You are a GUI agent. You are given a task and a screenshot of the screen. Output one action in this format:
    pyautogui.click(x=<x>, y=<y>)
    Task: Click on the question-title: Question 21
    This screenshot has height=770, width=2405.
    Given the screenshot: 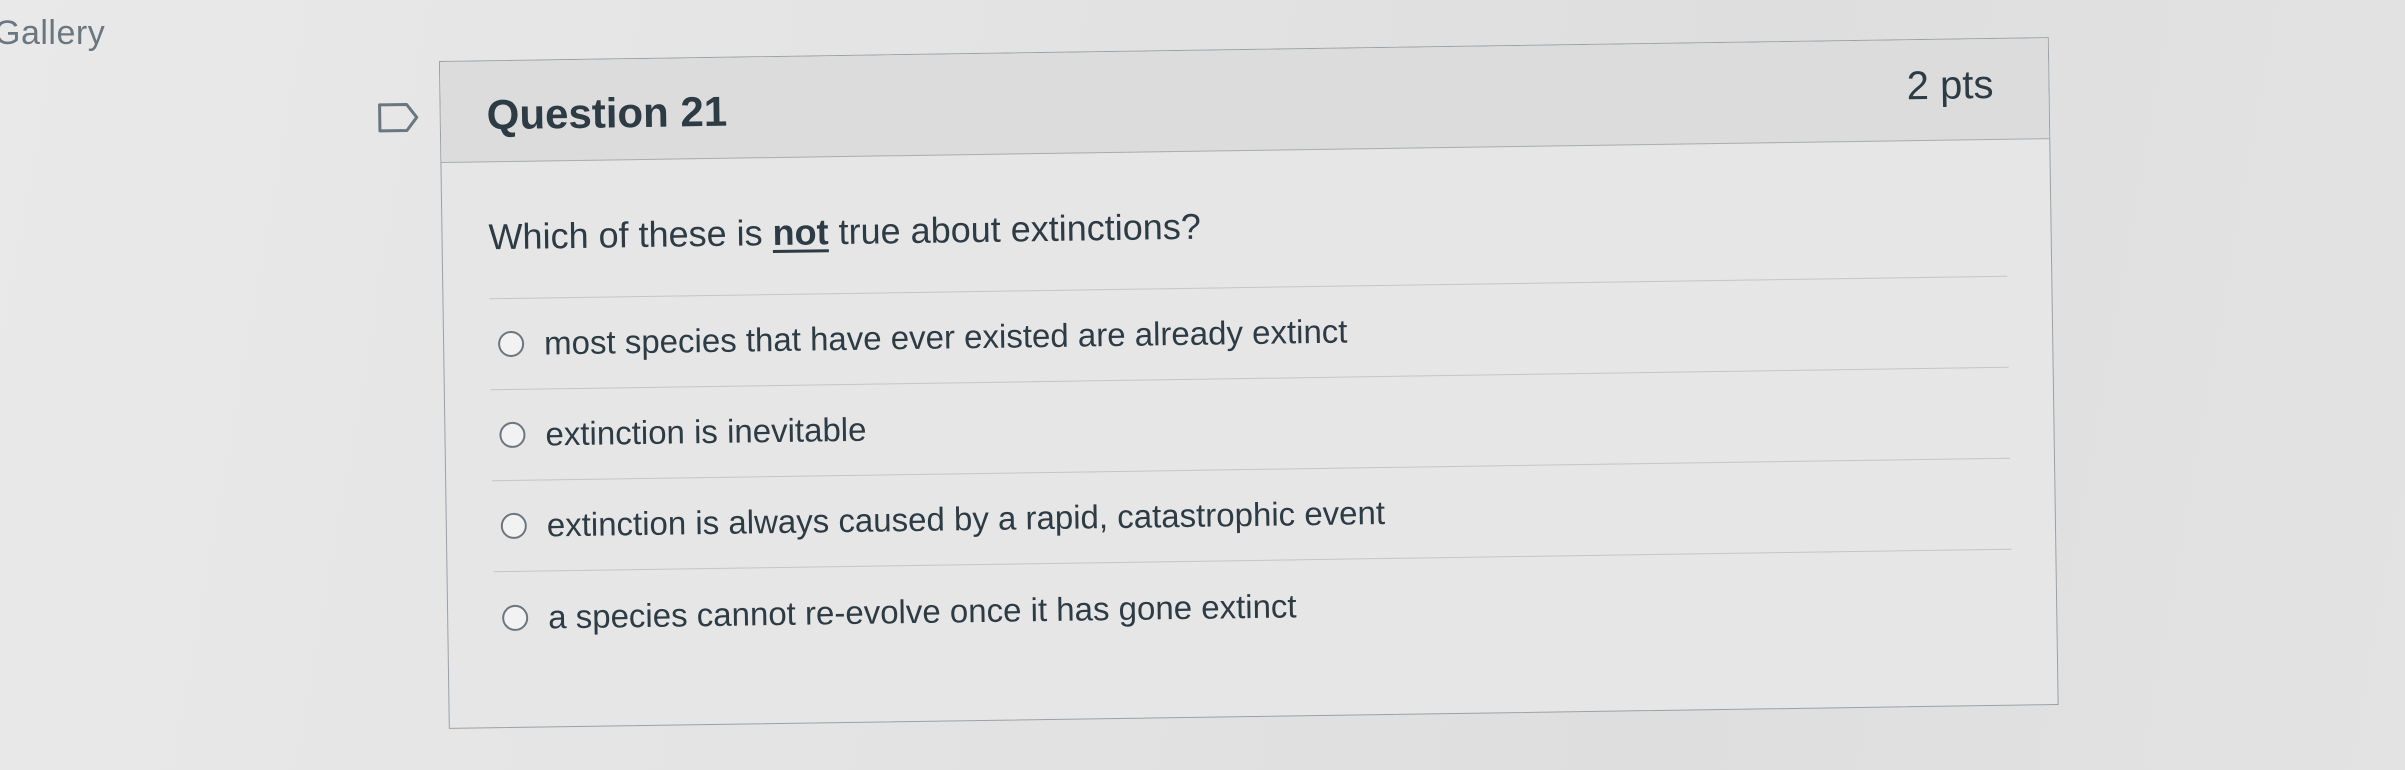 What is the action you would take?
    pyautogui.click(x=607, y=113)
    